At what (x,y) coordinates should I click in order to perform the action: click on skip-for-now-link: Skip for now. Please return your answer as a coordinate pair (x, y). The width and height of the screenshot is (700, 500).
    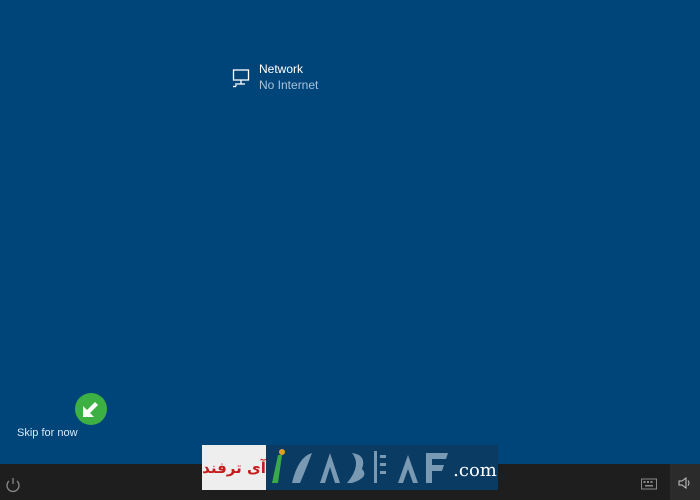
    Looking at the image, I should click on (47, 433).